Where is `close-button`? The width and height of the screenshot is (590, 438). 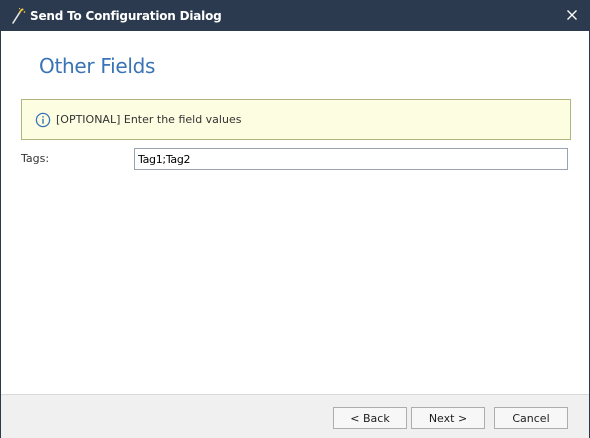 close-button is located at coordinates (572, 16).